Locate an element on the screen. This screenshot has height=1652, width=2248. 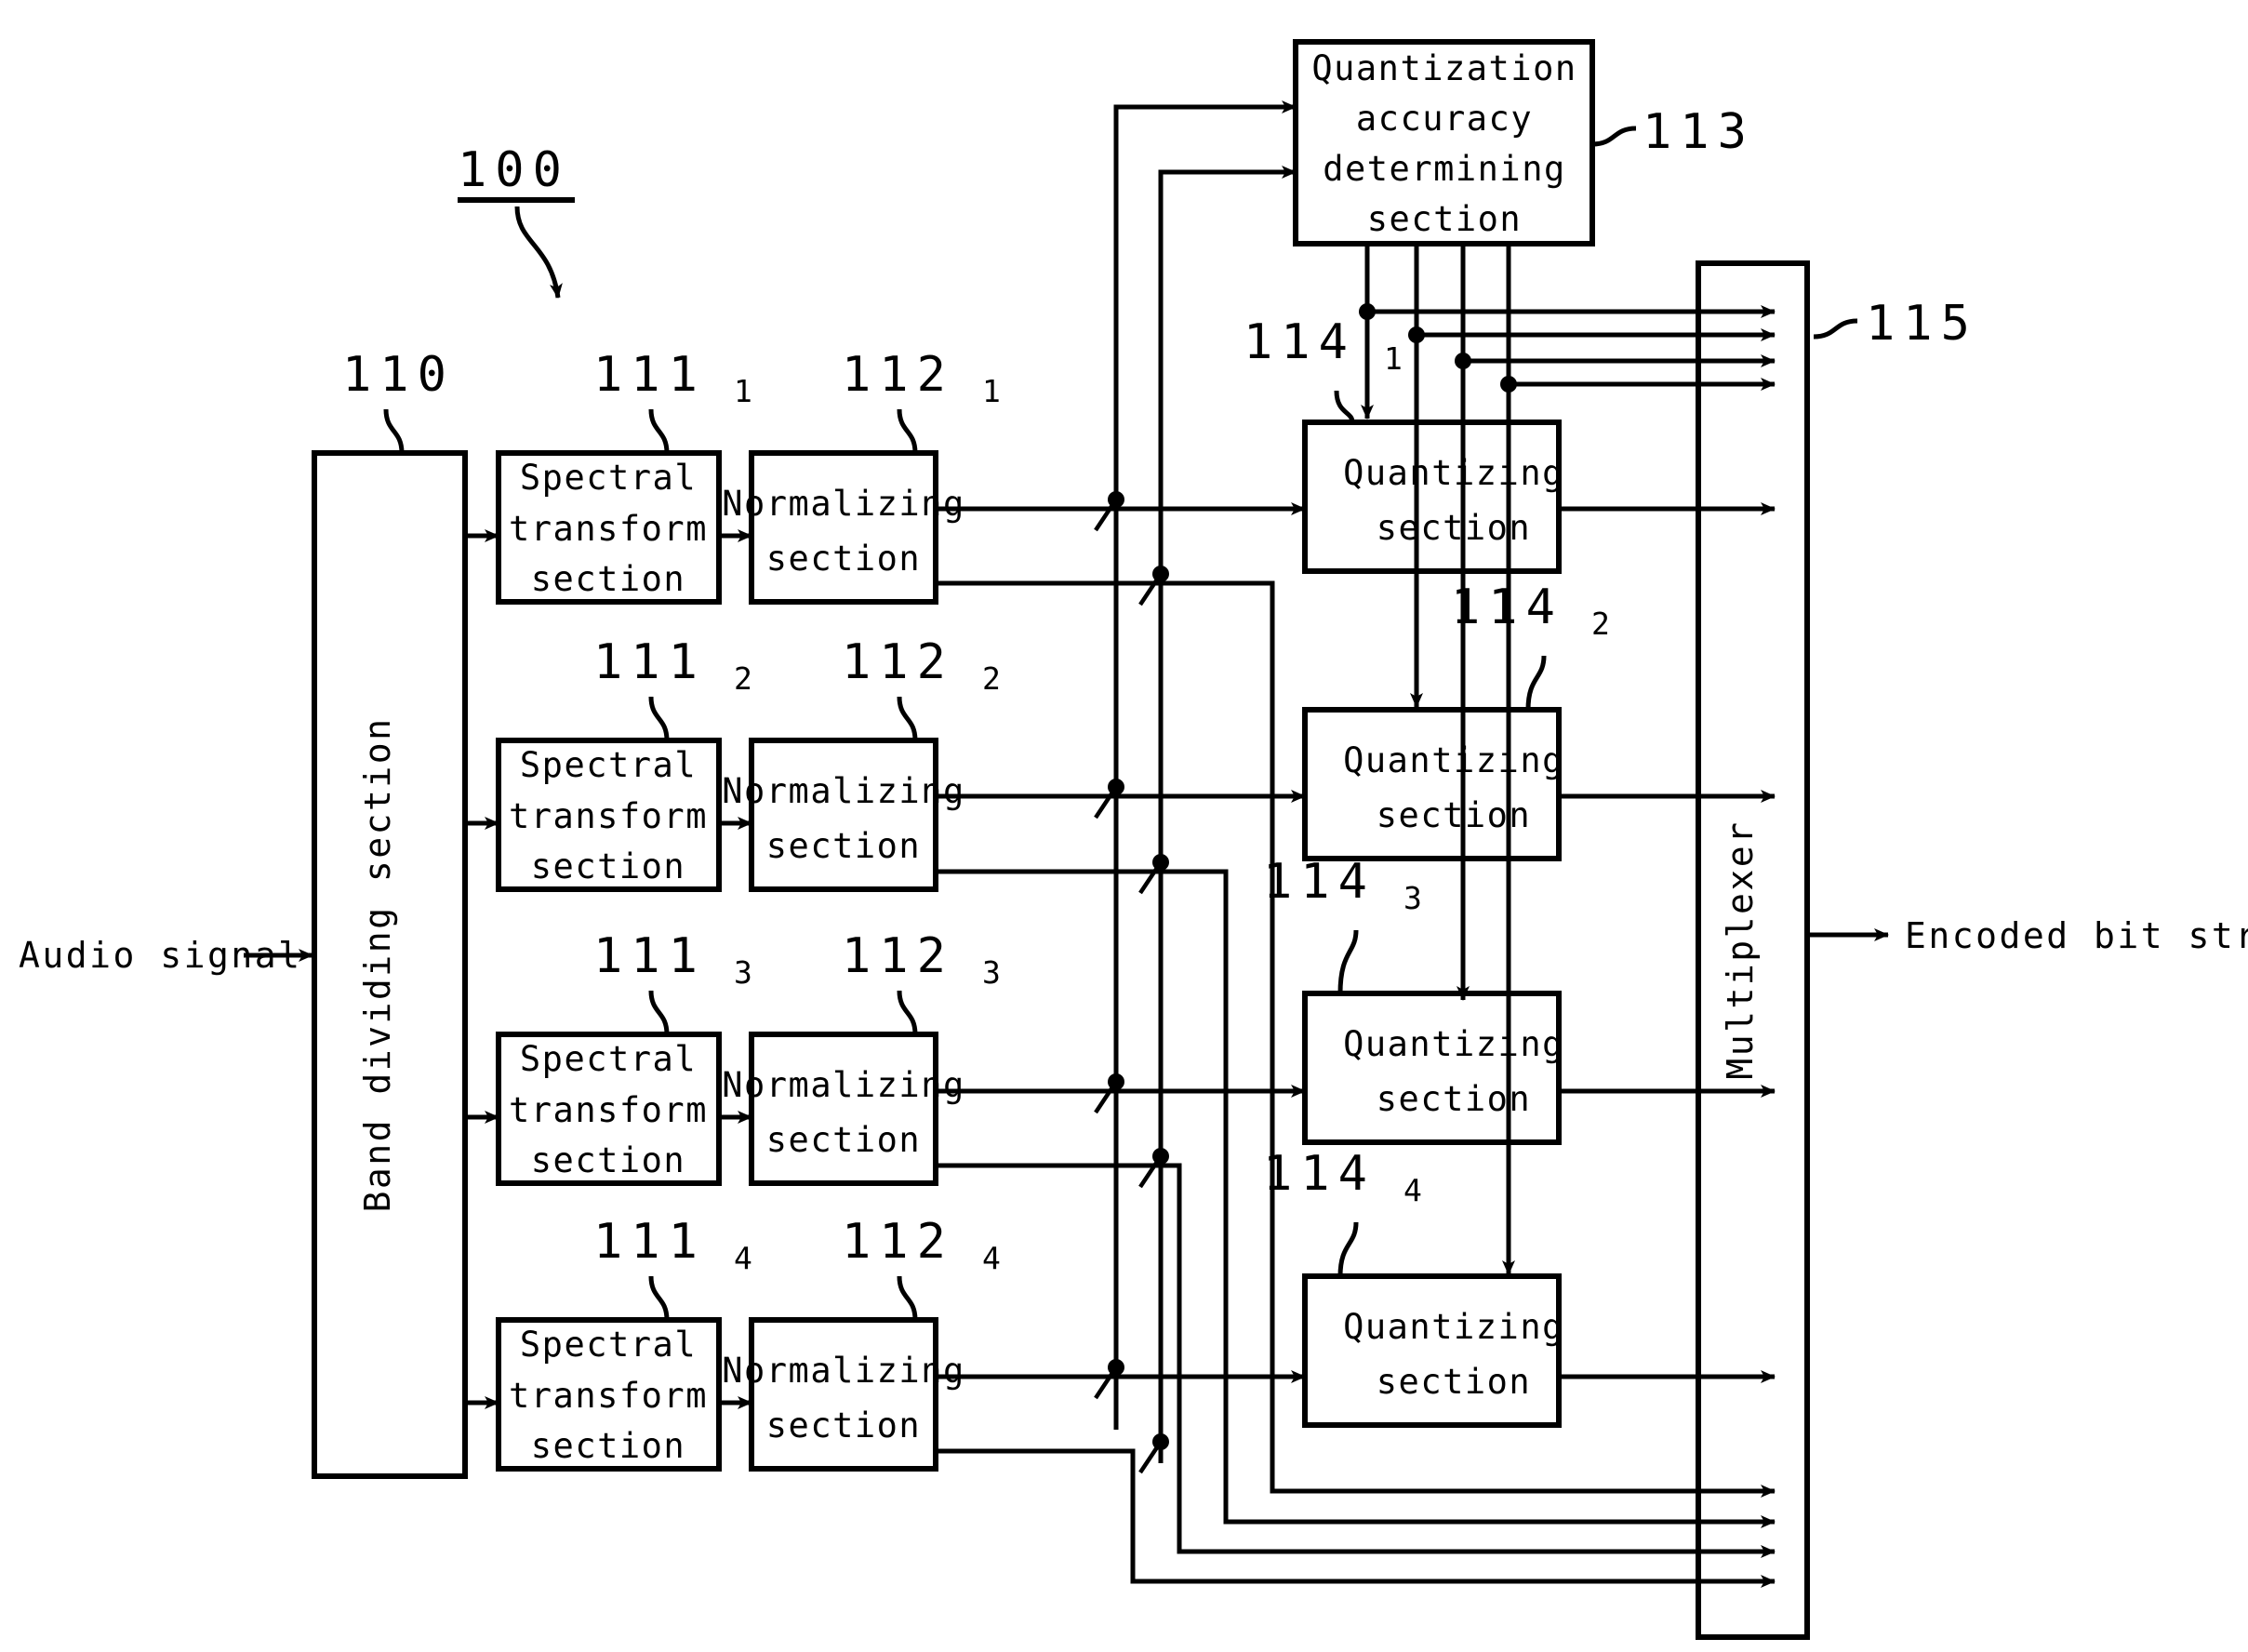
group-quantizing-1: Quantizing section 114 1 is located at coordinates (1404, 431).